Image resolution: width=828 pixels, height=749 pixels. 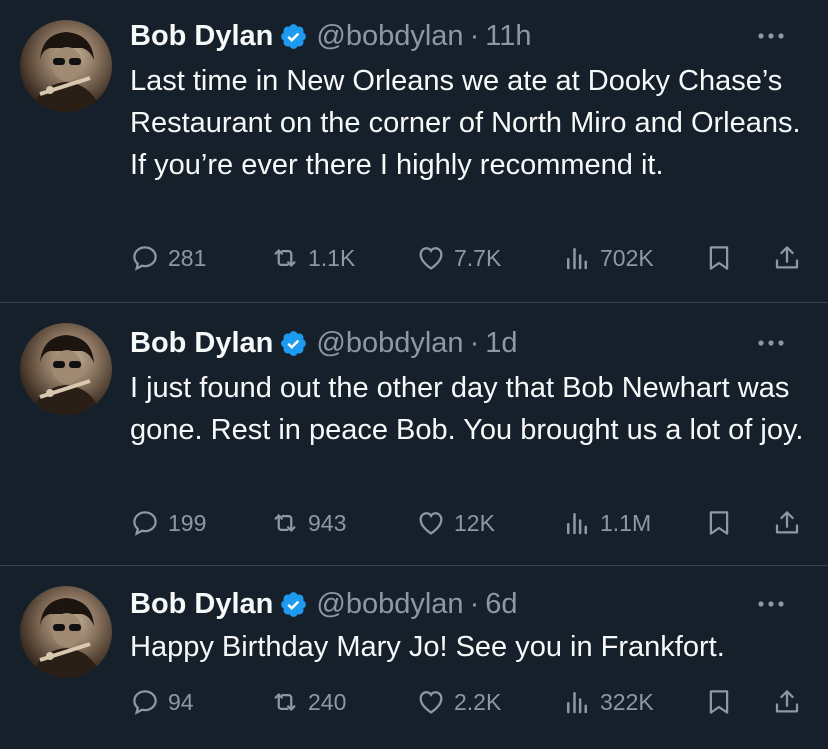 I want to click on views-button: 1.1M, so click(x=606, y=523).